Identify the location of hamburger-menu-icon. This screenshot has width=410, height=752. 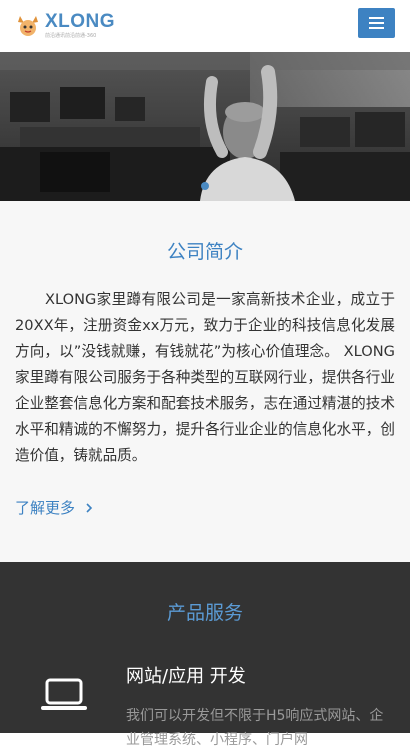
(376, 18).